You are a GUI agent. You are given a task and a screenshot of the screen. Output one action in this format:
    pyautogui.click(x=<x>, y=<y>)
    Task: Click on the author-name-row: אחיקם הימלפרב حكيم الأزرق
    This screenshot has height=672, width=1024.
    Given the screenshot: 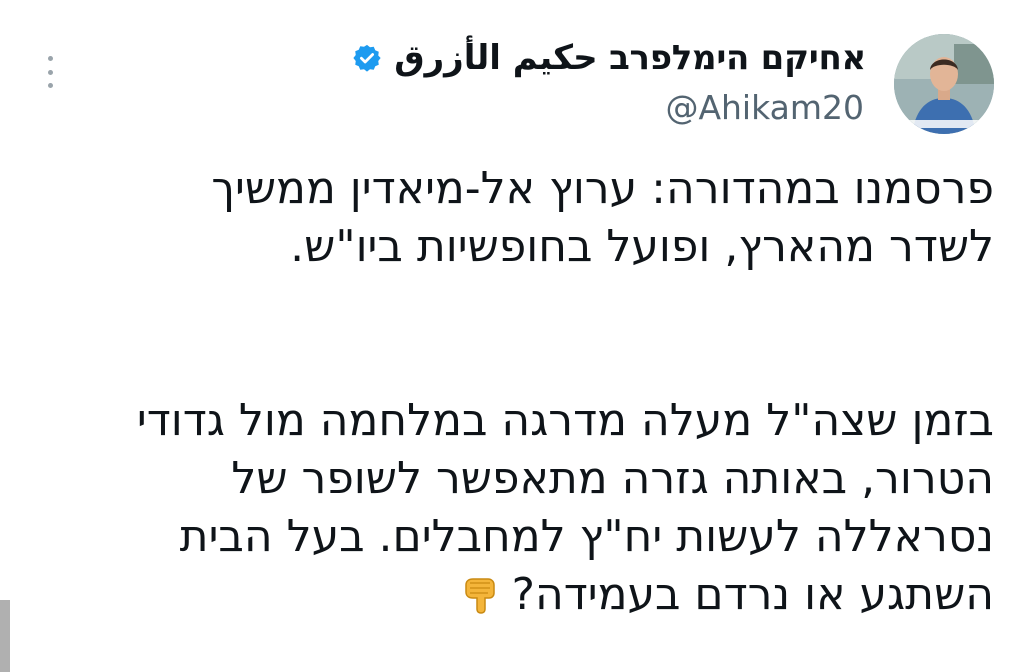 What is the action you would take?
    pyautogui.click(x=609, y=58)
    